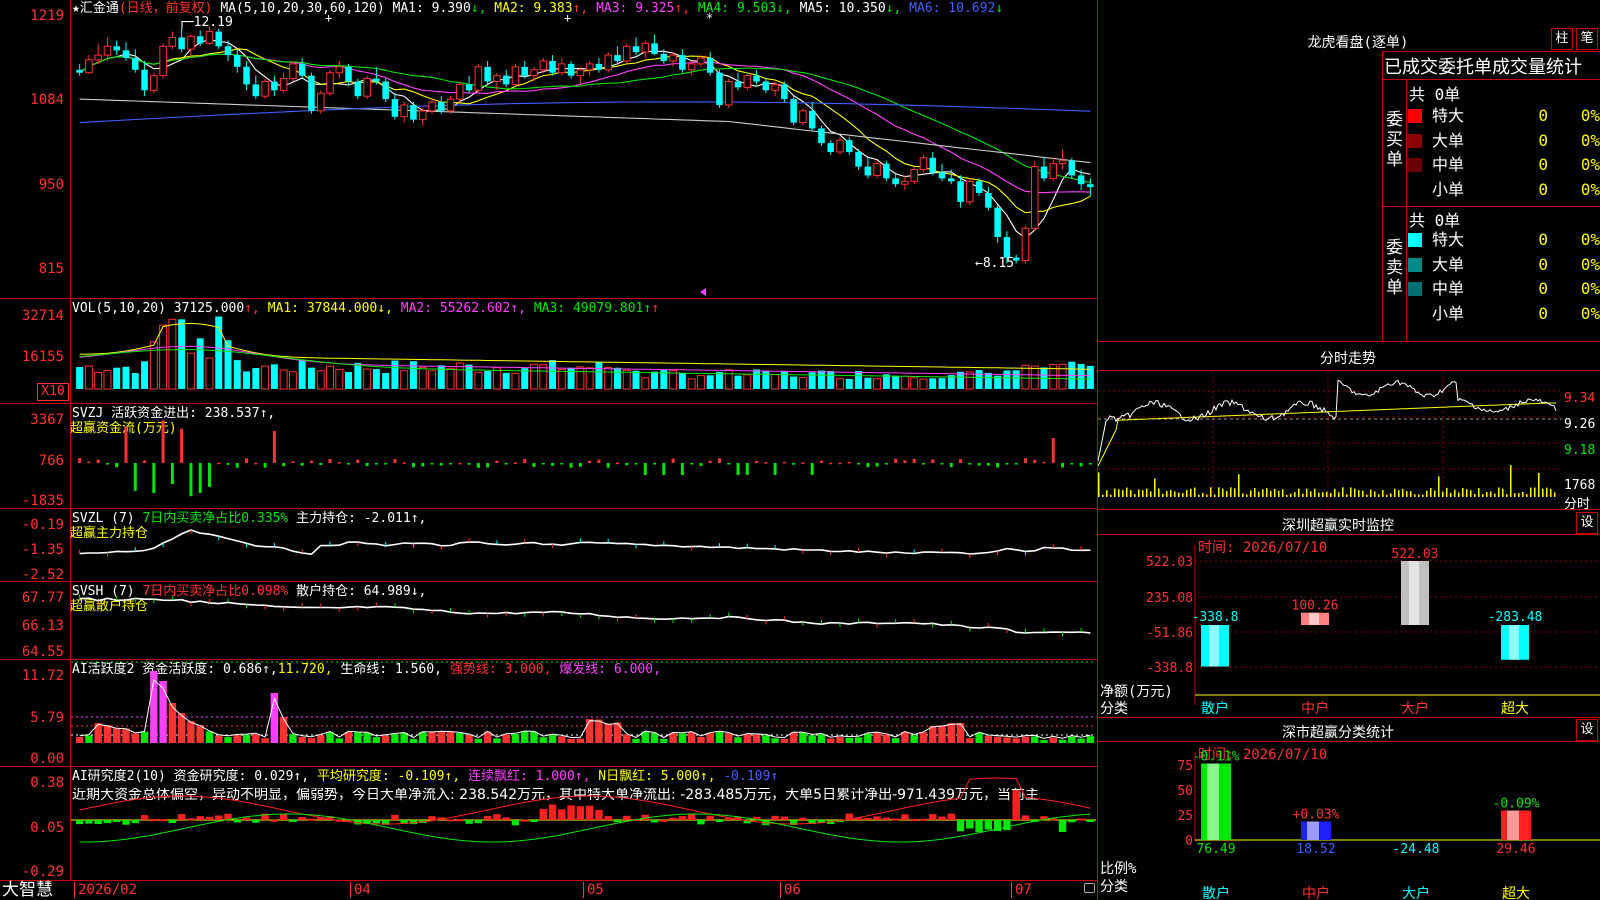 Image resolution: width=1600 pixels, height=900 pixels. Describe the element at coordinates (1216, 757) in the screenshot. I see `cls-bar-change: -0.11%` at that location.